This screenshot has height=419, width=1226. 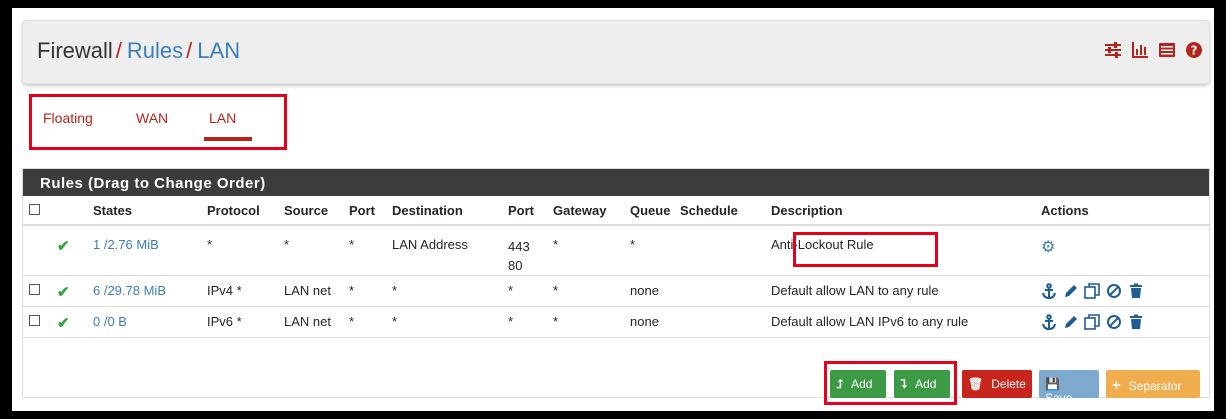 I want to click on description-highlight, so click(x=865, y=249).